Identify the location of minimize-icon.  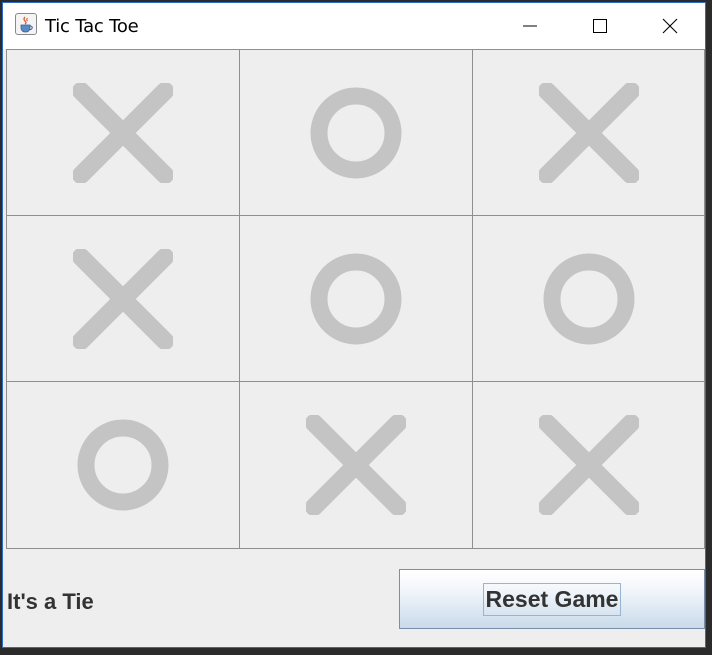
(530, 26).